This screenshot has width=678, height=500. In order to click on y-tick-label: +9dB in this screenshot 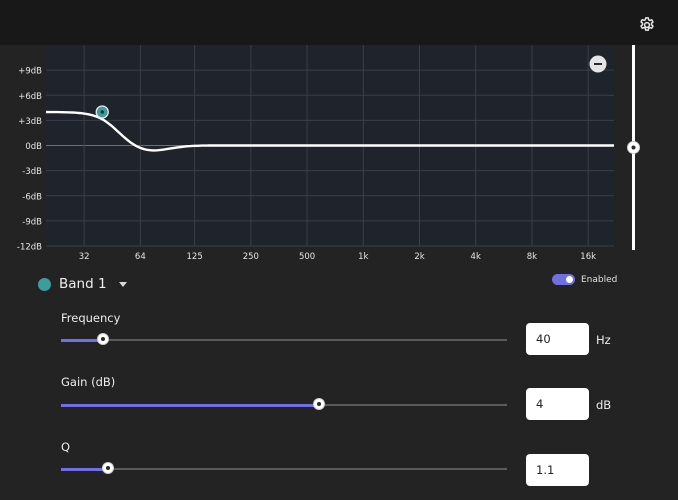, I will do `click(30, 72)`.